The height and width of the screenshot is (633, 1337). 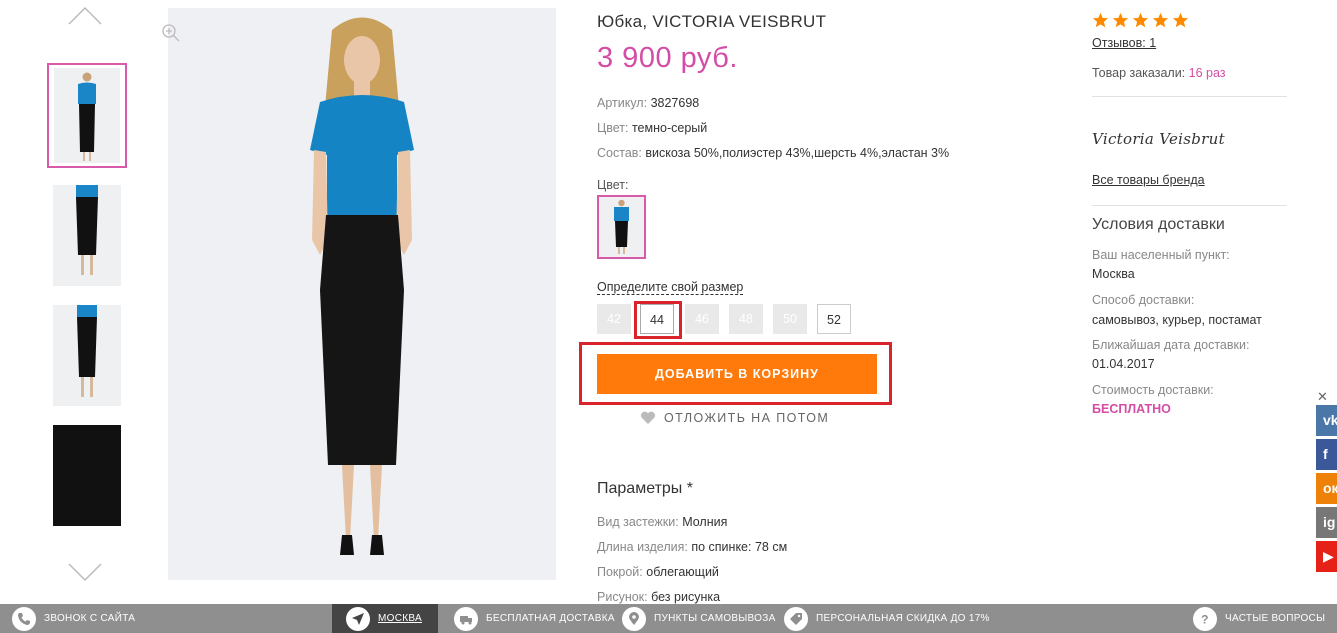 I want to click on question-icon: ?, so click(x=1205, y=618).